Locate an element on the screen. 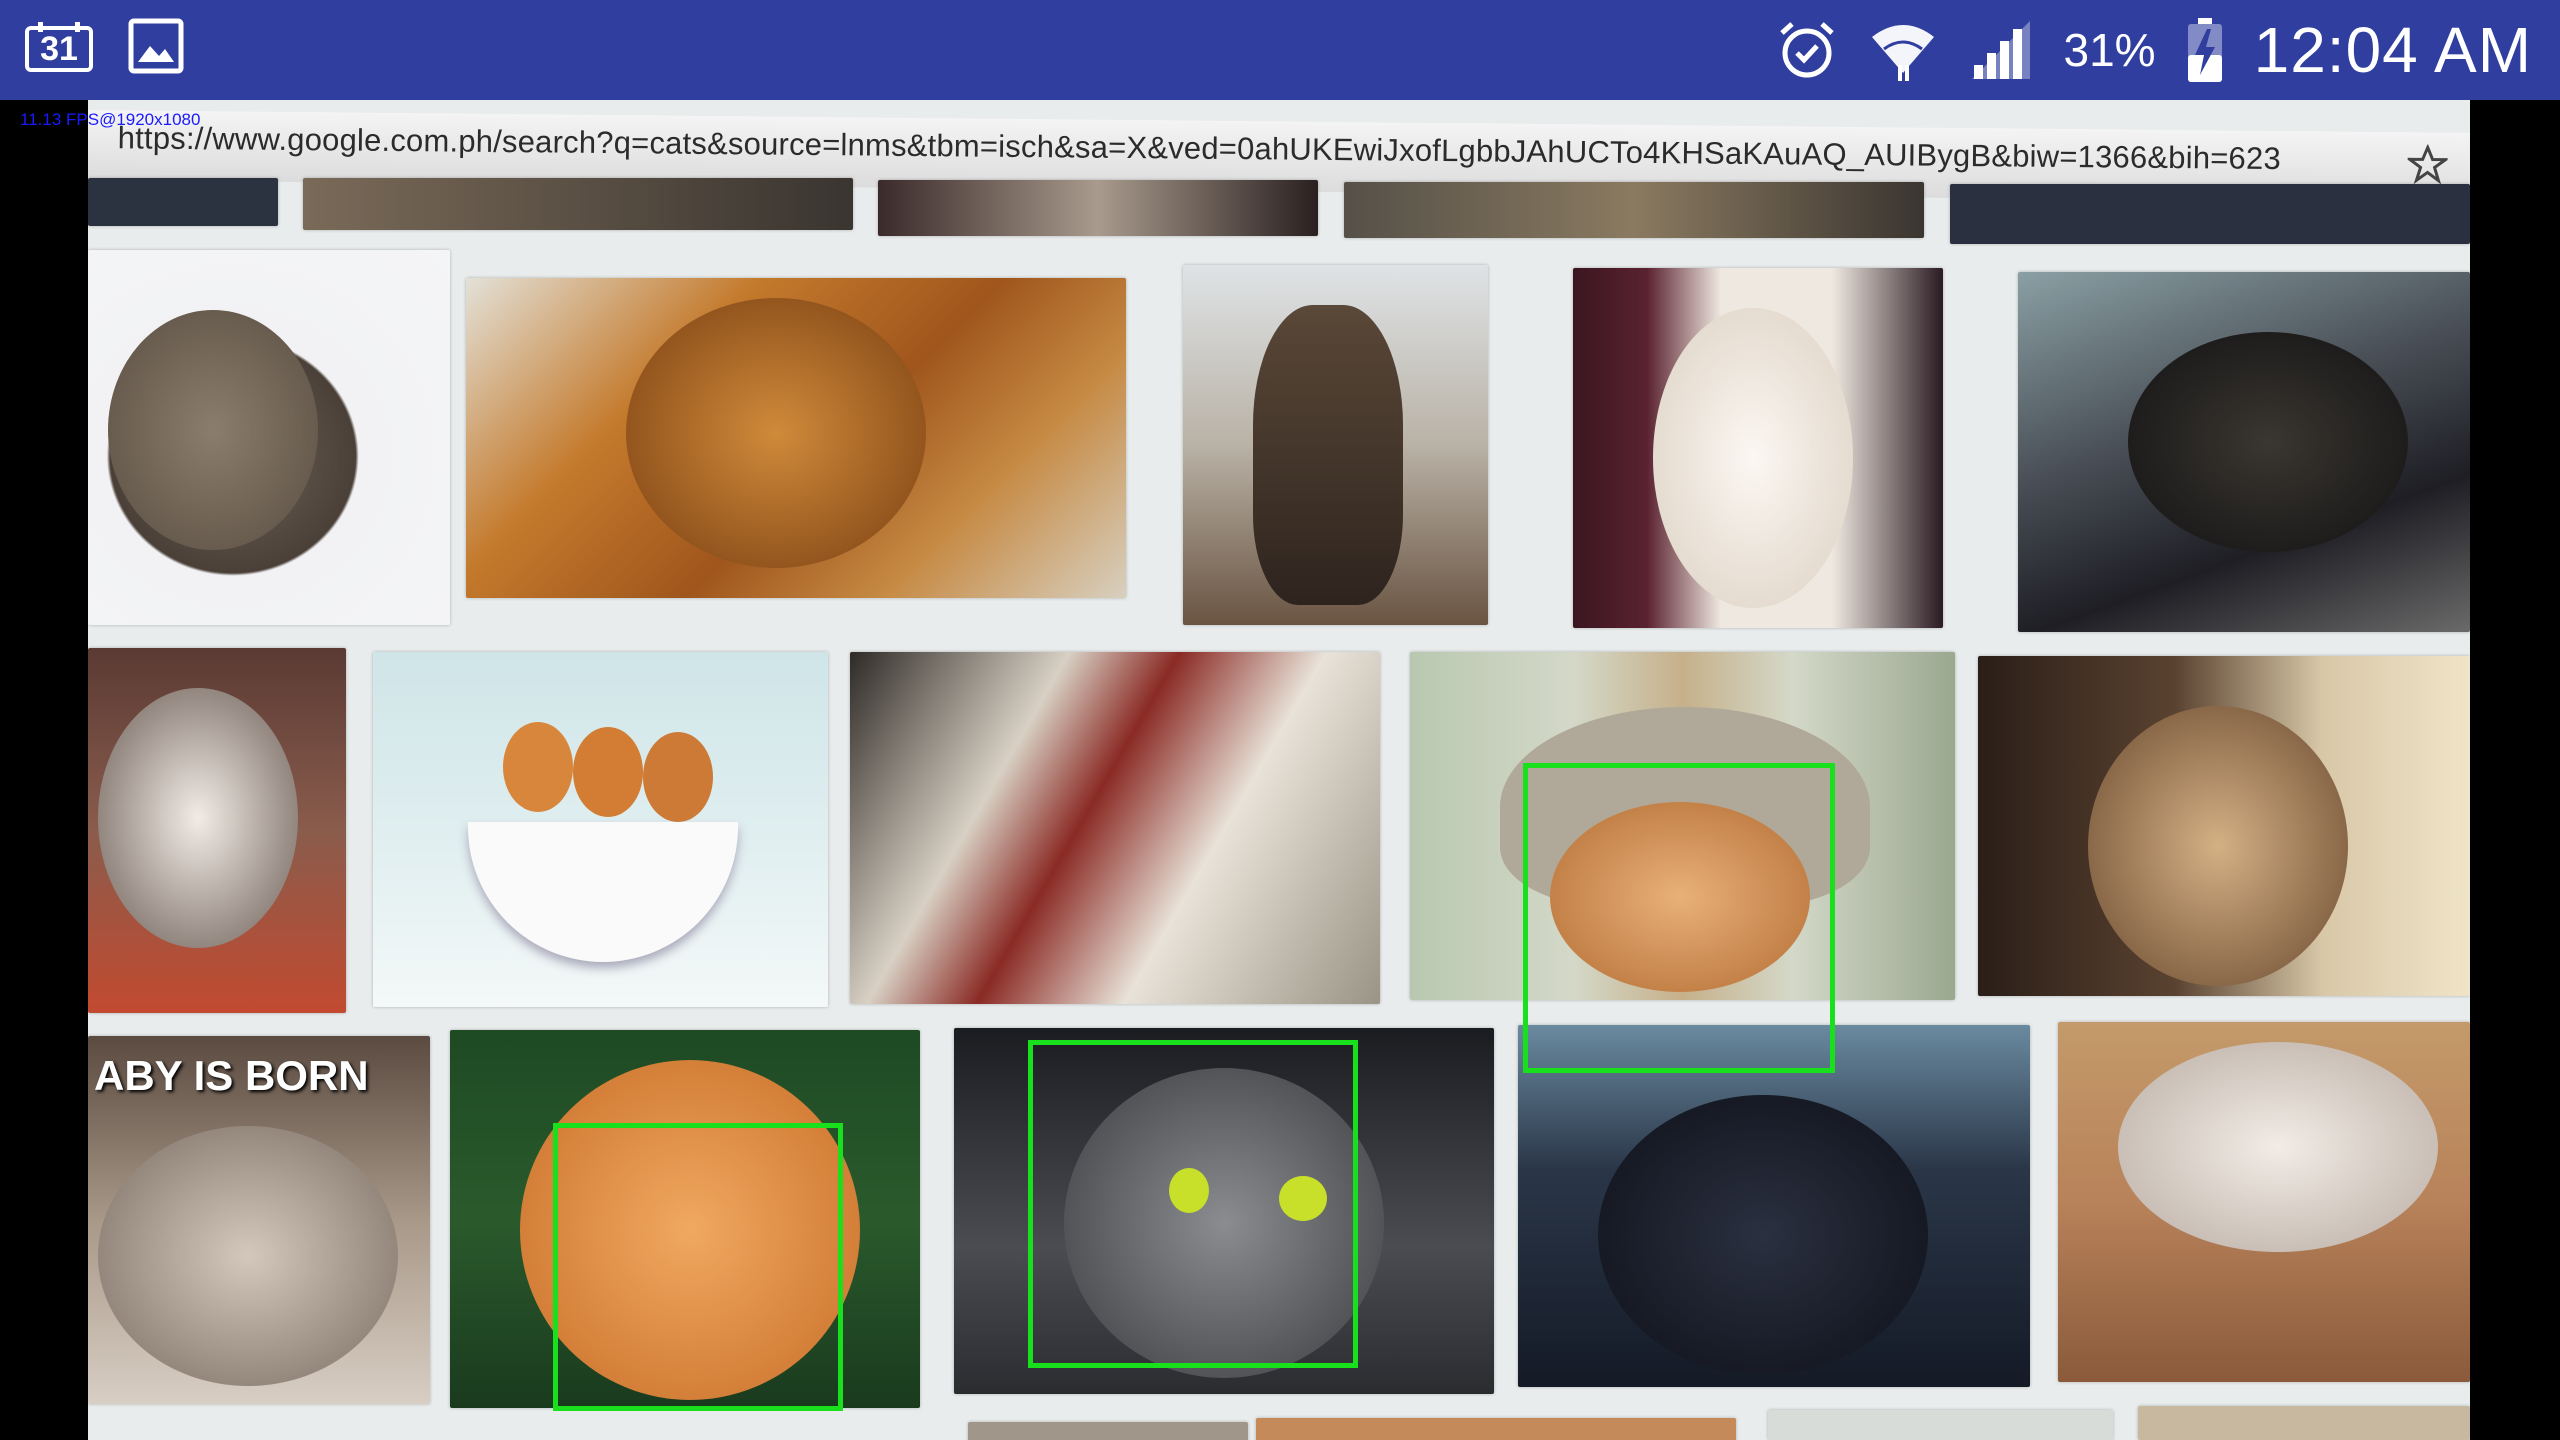 The height and width of the screenshot is (1440, 2560). battery-percent: 31% is located at coordinates (2109, 50).